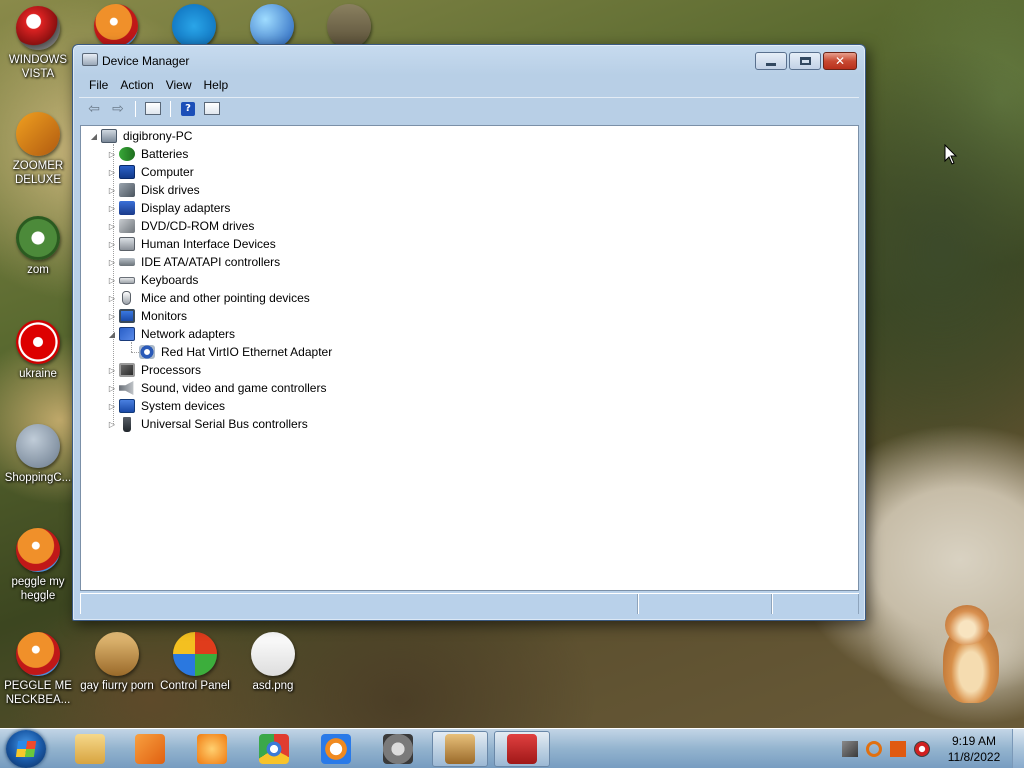 This screenshot has width=1024, height=768. I want to click on desktop-icon-label: peggle my heggle, so click(38, 589).